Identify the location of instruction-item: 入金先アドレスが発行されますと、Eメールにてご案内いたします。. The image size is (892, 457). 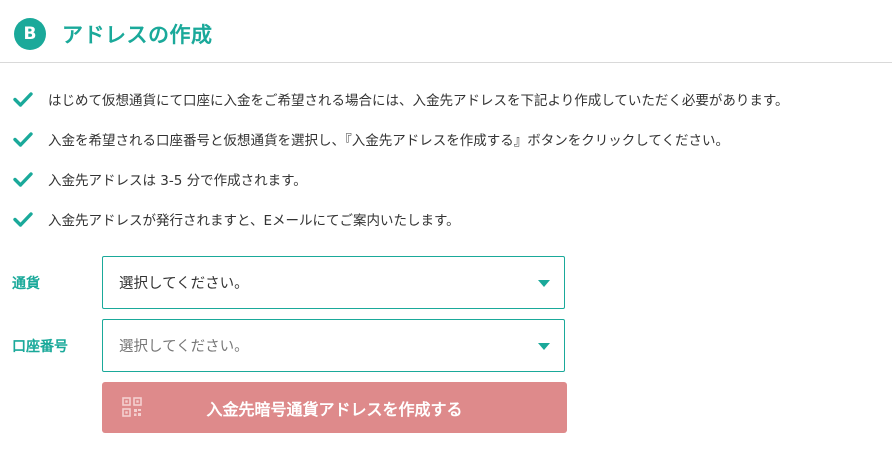
(449, 219).